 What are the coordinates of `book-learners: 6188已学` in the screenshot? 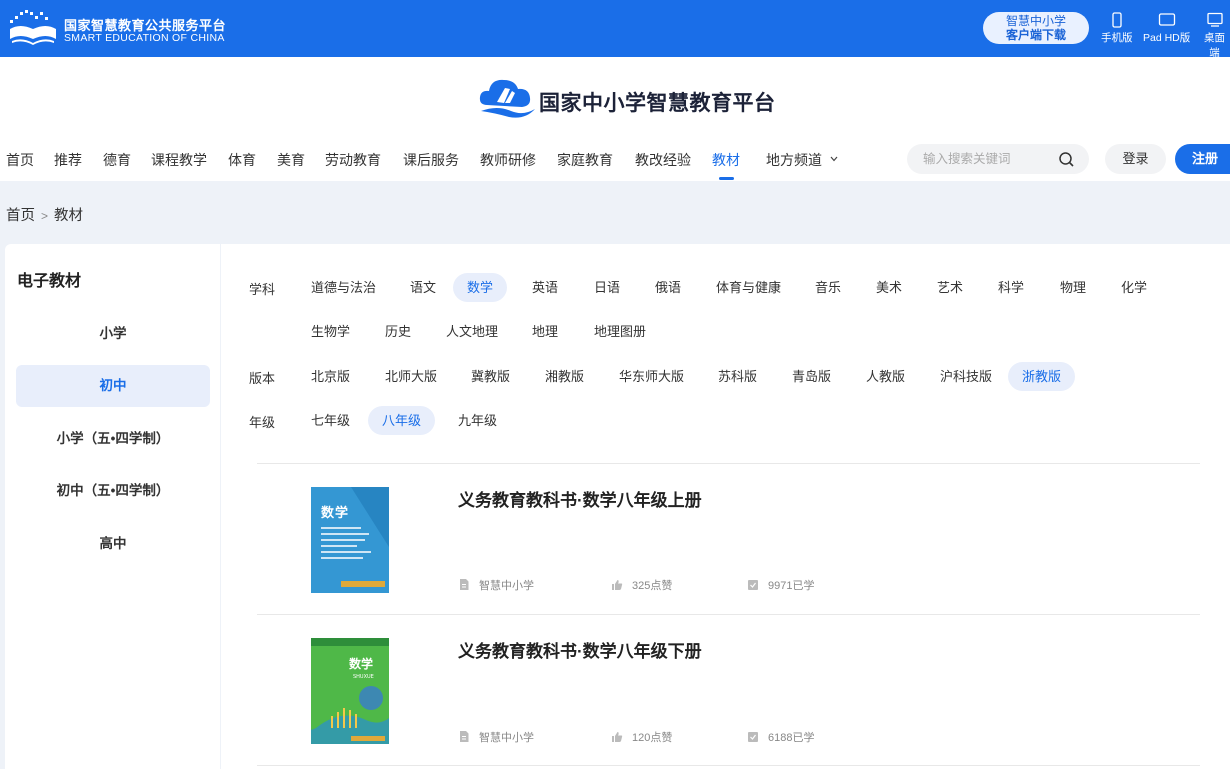 It's located at (780, 737).